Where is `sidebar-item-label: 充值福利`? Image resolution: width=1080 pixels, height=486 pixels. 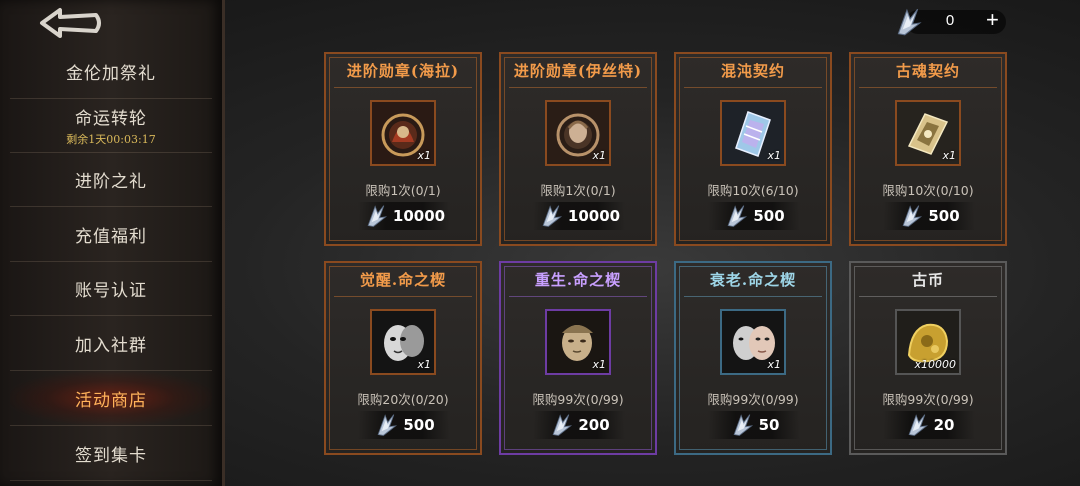 sidebar-item-label: 充值福利 is located at coordinates (111, 236).